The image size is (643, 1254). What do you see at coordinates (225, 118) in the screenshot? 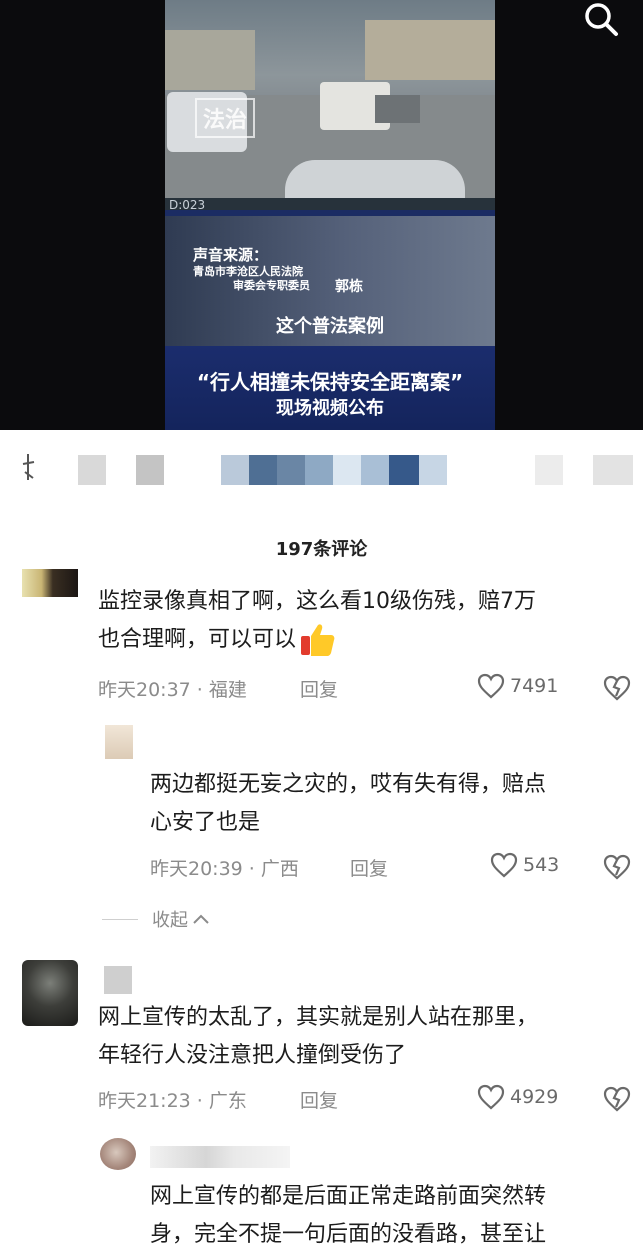
I see `channel-logo: 法治` at bounding box center [225, 118].